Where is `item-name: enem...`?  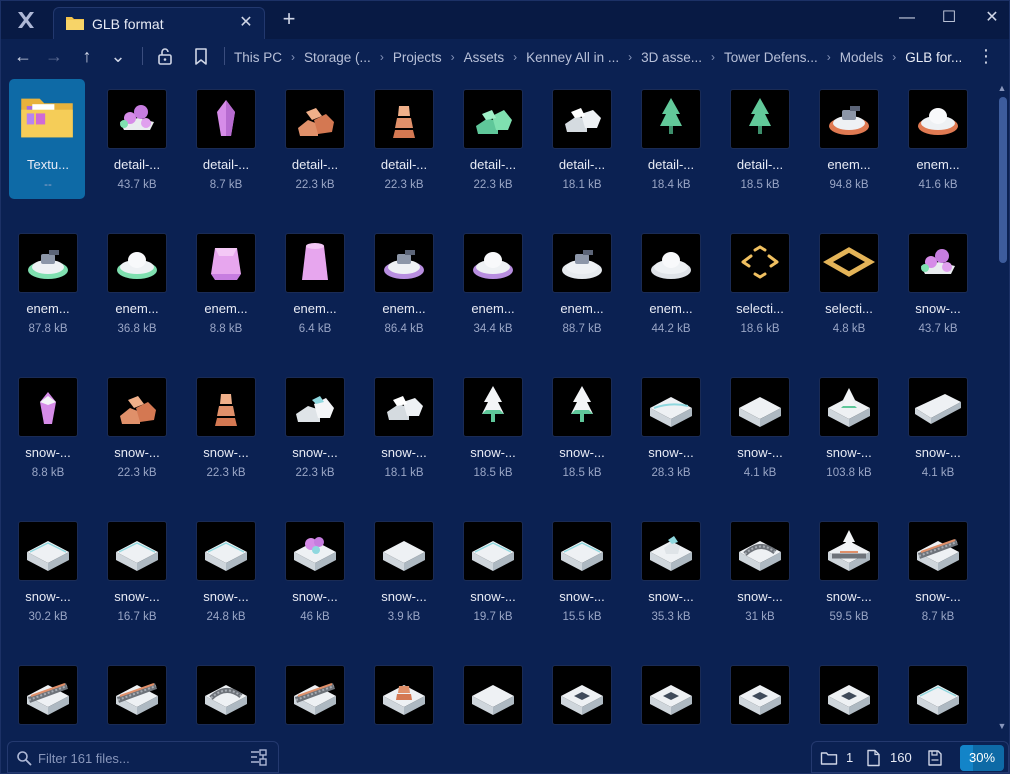 item-name: enem... is located at coordinates (226, 308).